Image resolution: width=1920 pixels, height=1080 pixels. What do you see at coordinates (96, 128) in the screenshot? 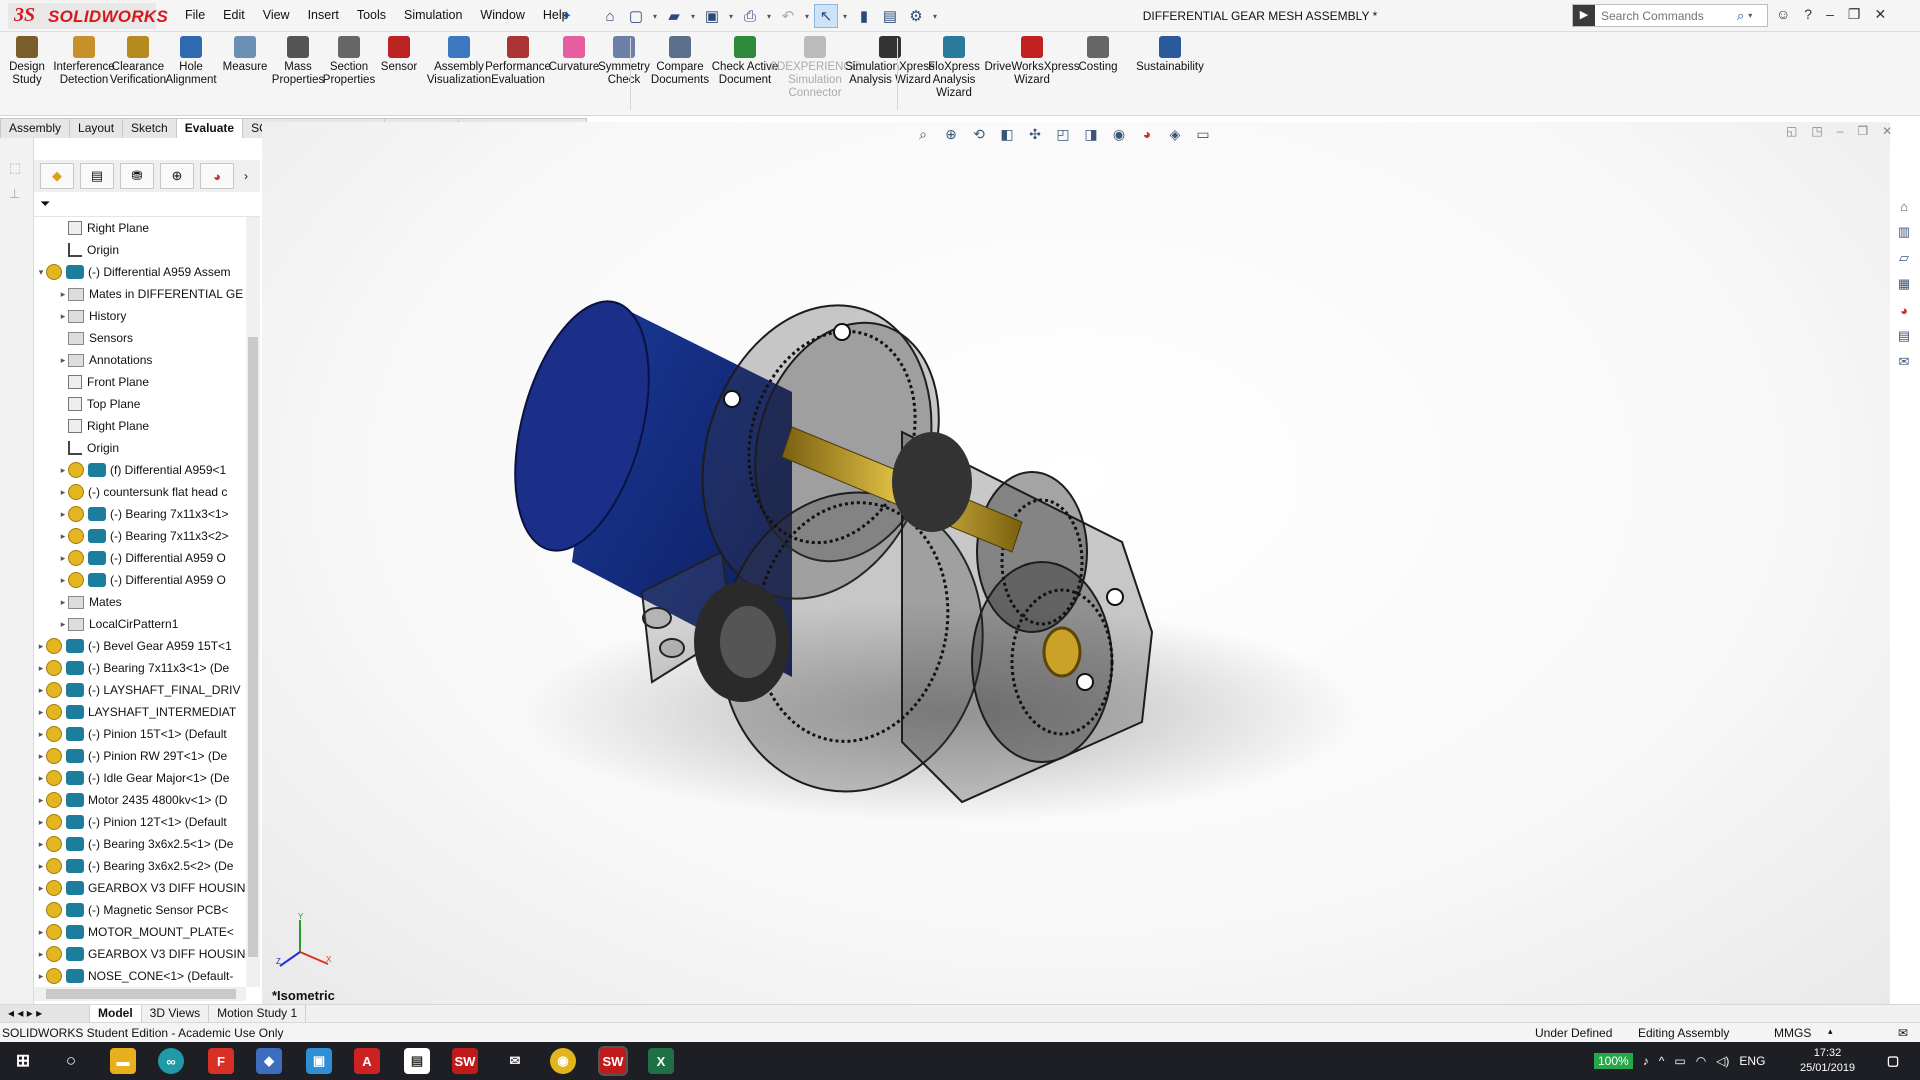
I see `tab-layout: Layout` at bounding box center [96, 128].